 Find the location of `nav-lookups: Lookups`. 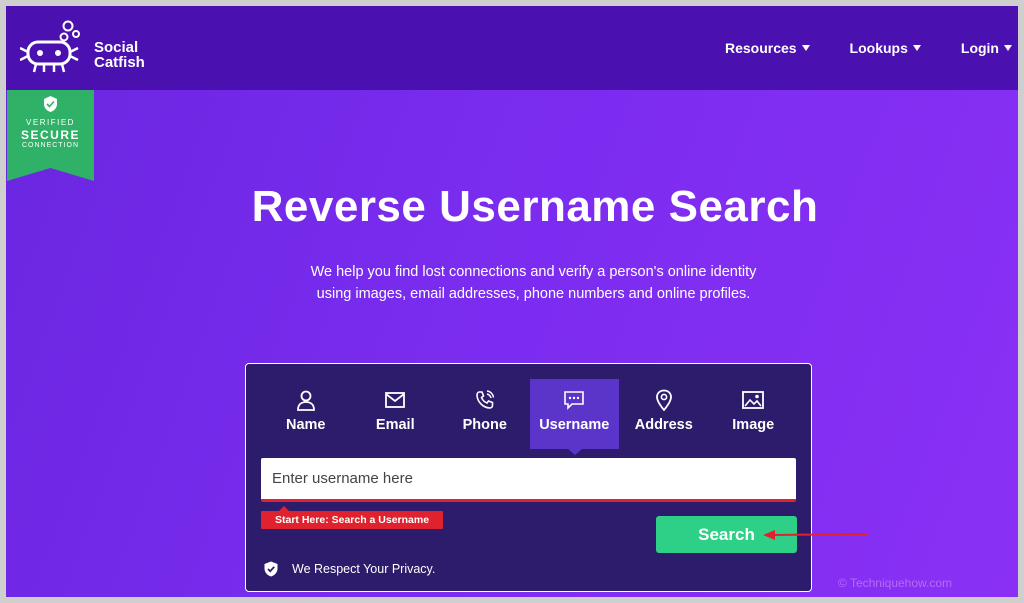

nav-lookups: Lookups is located at coordinates (885, 48).